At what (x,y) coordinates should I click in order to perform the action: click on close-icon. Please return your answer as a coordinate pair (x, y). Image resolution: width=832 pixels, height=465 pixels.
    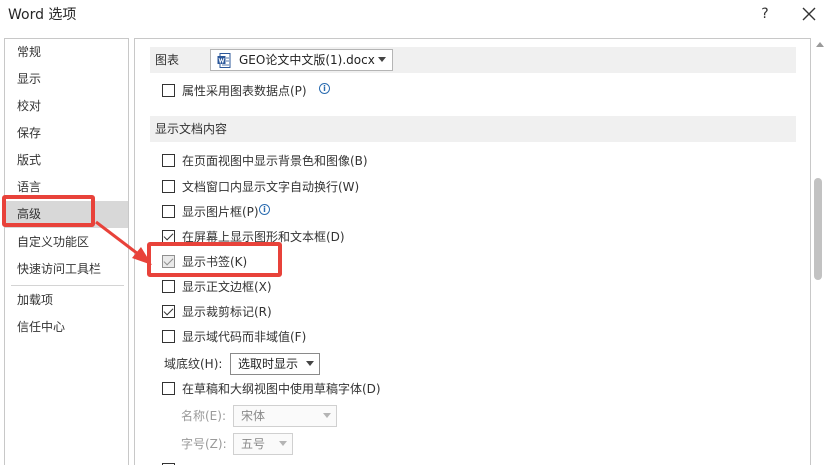
    Looking at the image, I should click on (809, 14).